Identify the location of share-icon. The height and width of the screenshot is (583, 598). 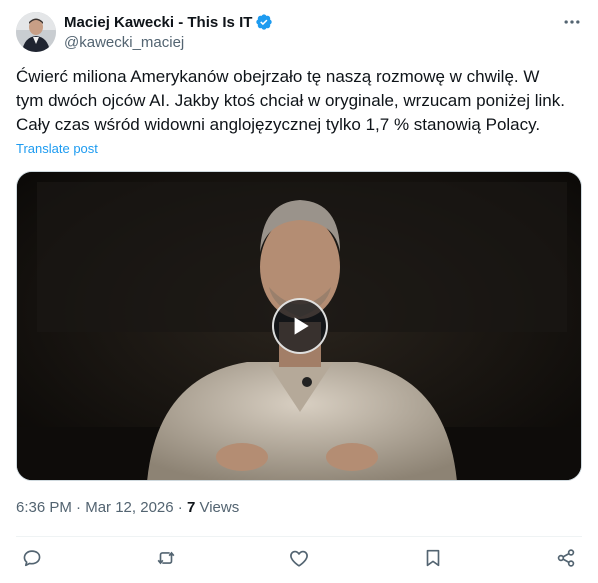
(566, 558).